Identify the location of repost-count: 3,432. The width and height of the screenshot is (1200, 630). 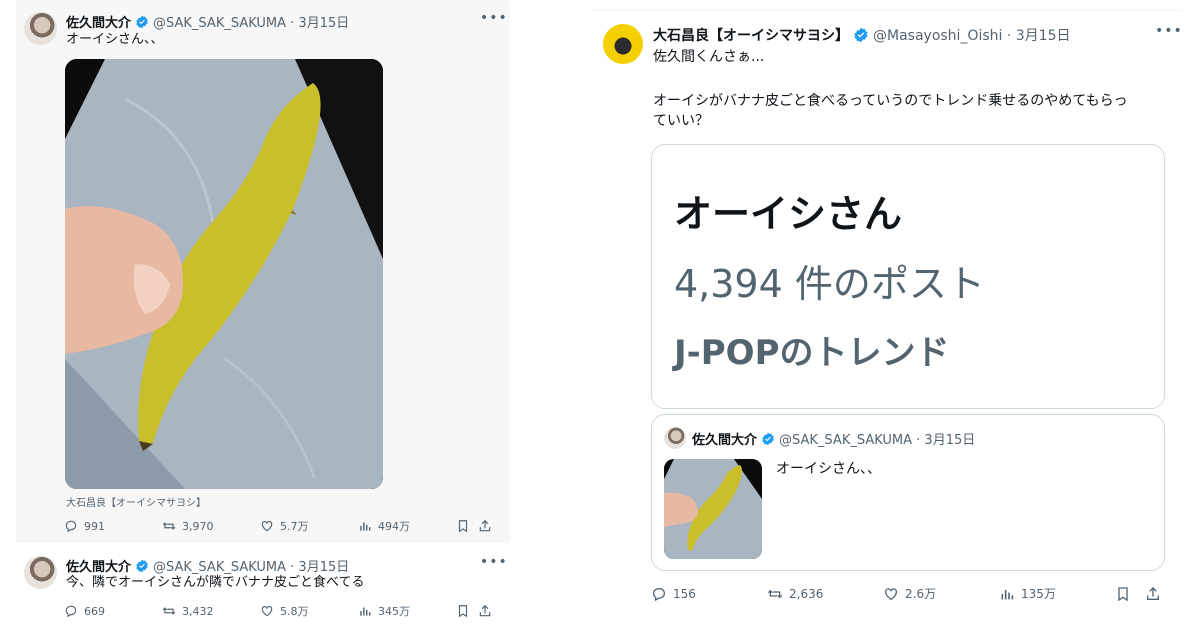
(198, 611).